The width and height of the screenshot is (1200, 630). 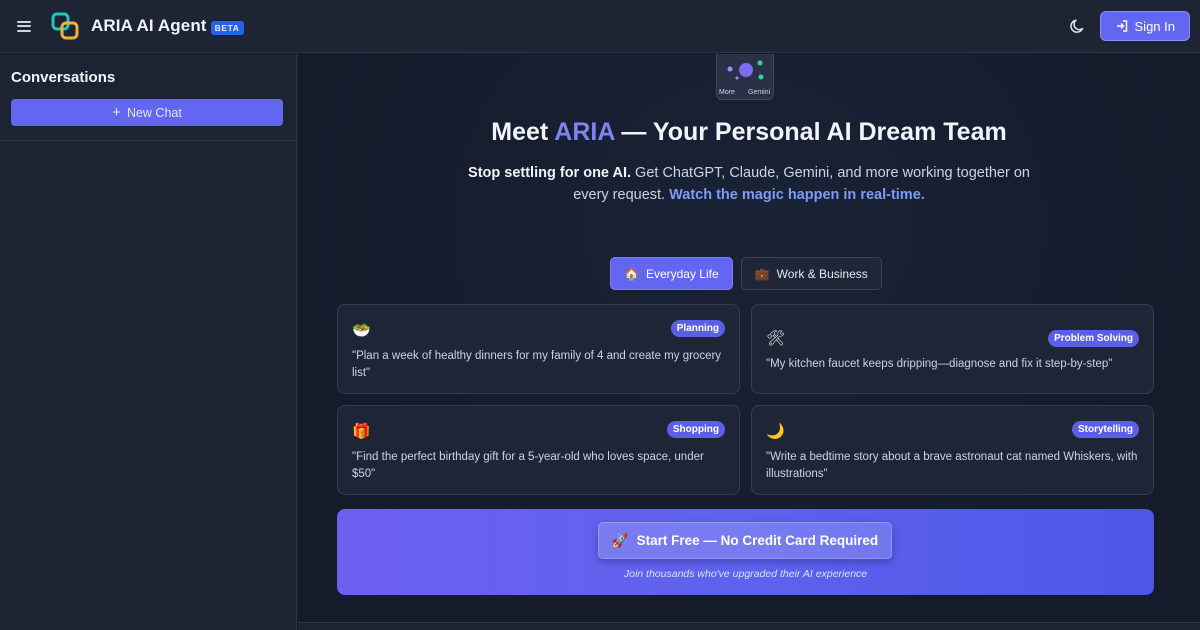 I want to click on sidebar-divider, so click(x=148, y=140).